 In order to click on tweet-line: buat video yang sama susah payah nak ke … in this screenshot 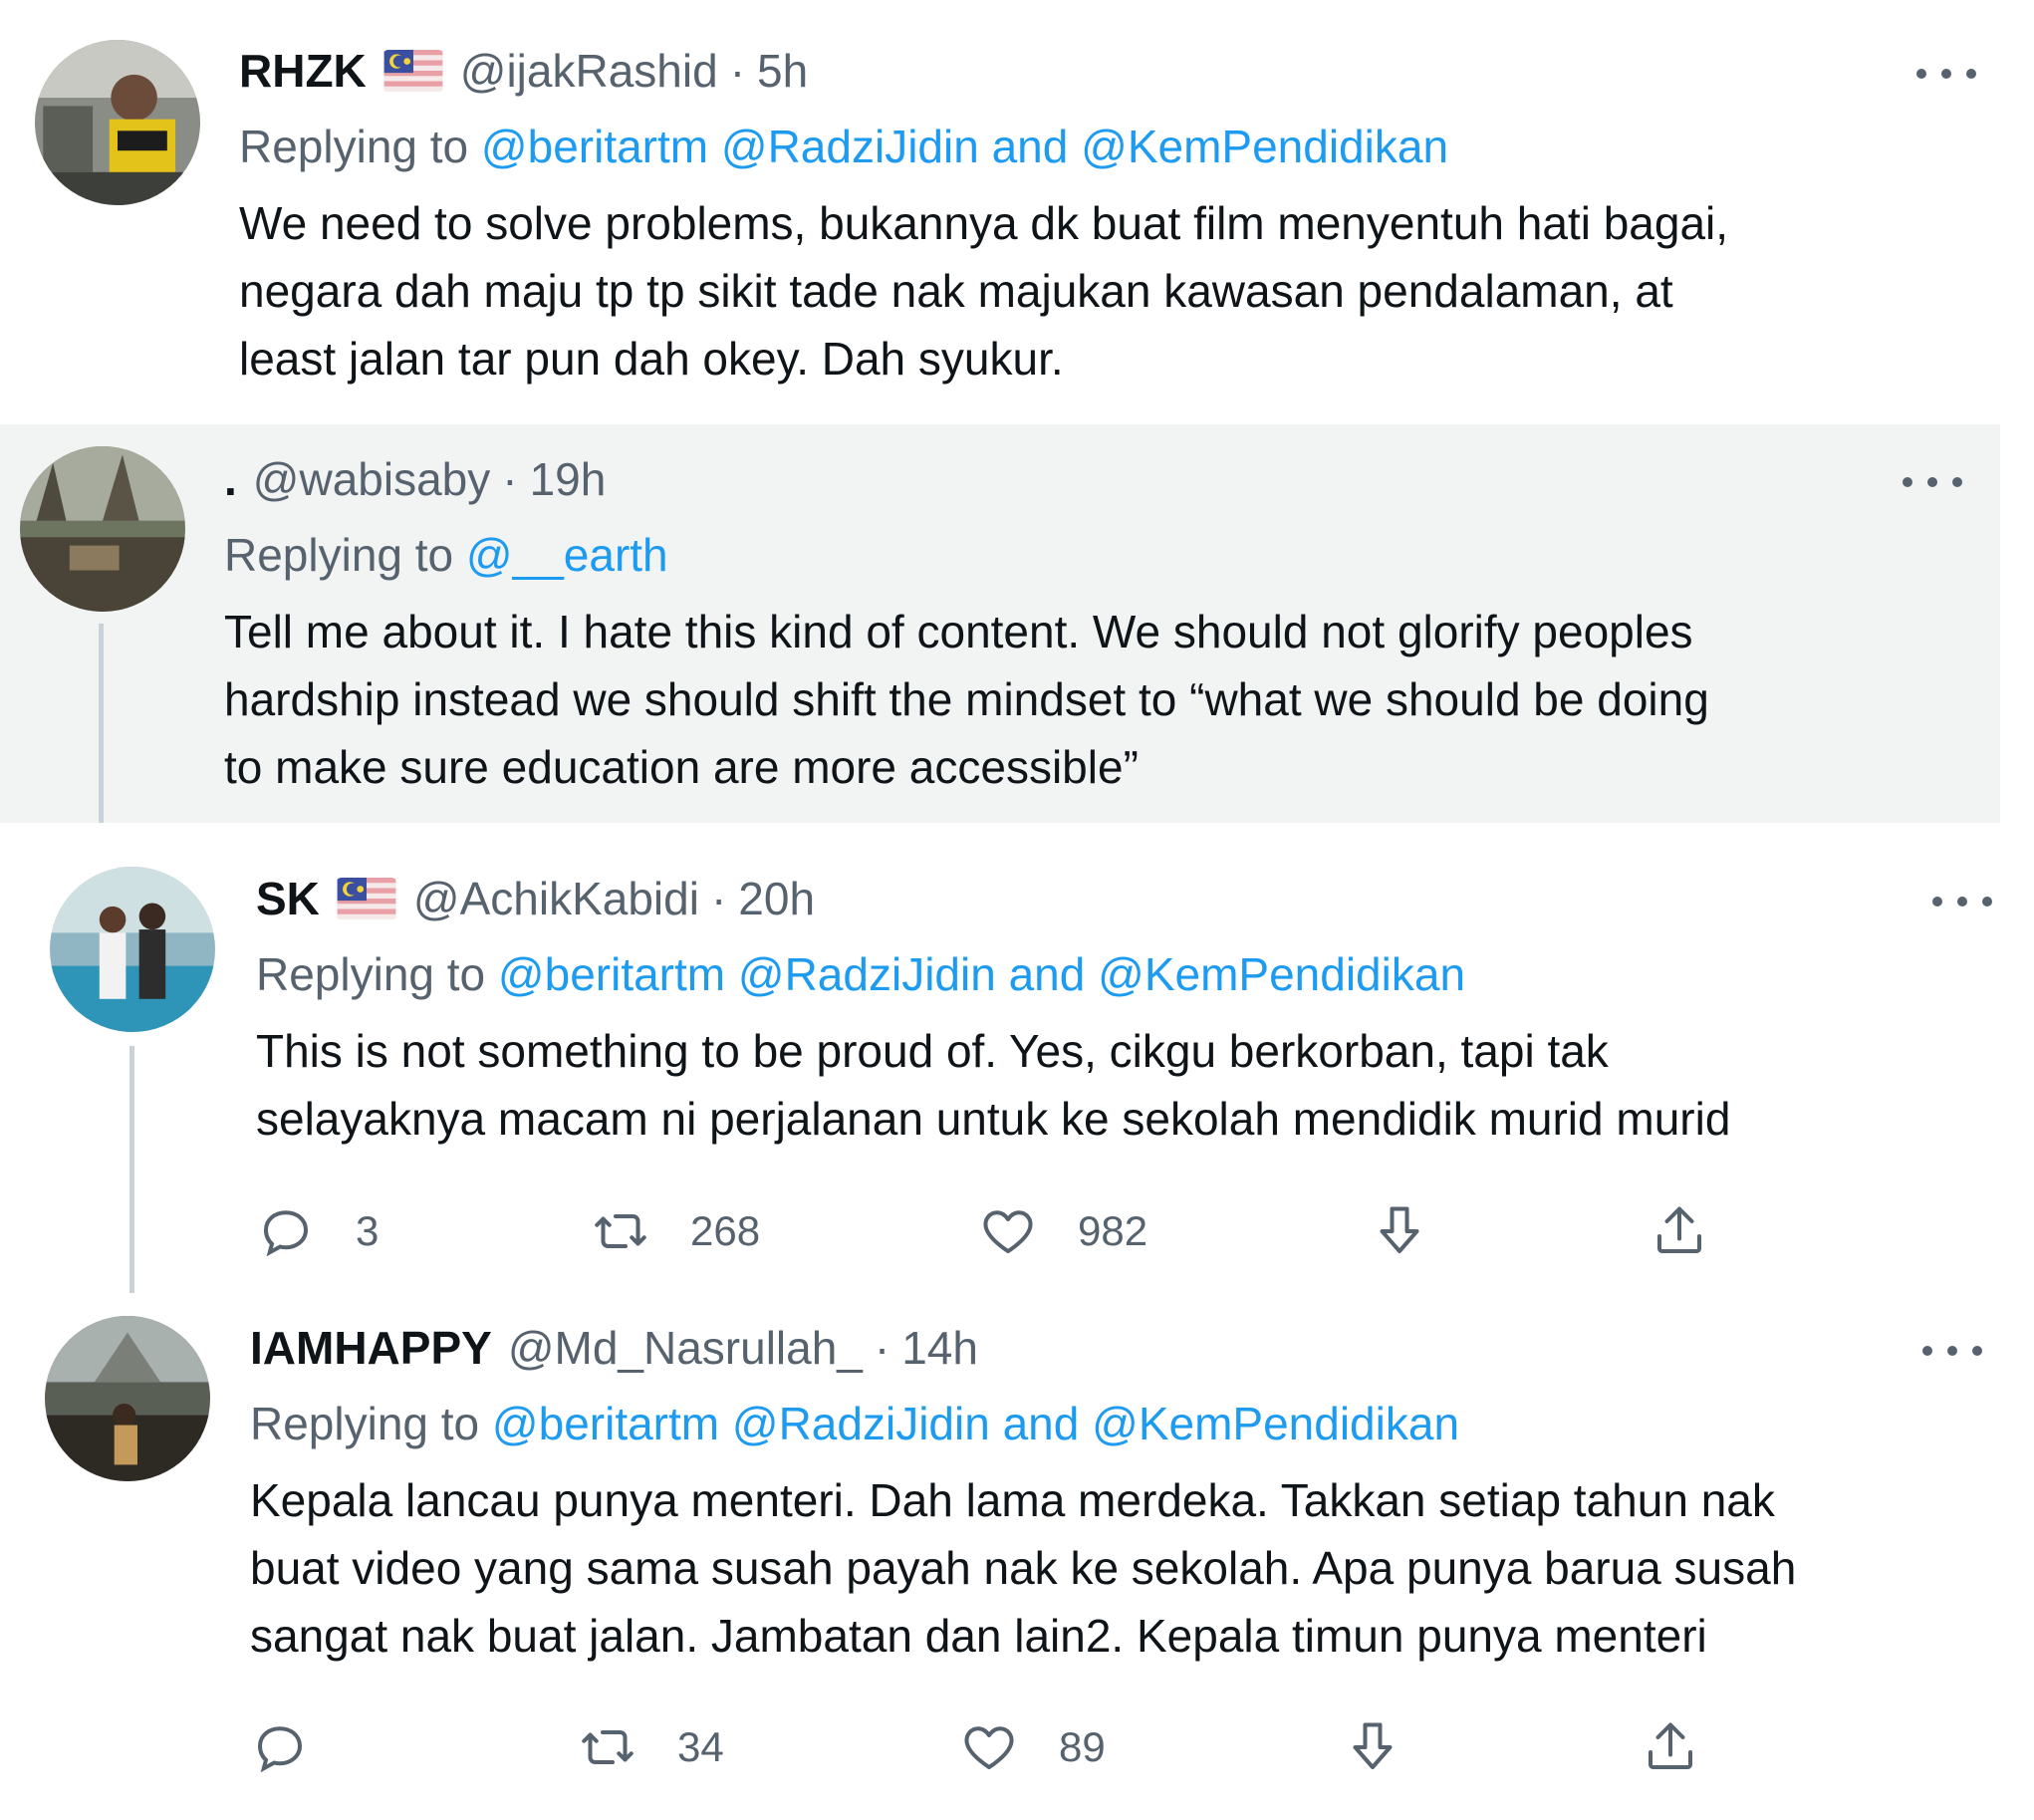, I will do `click(1023, 1568)`.